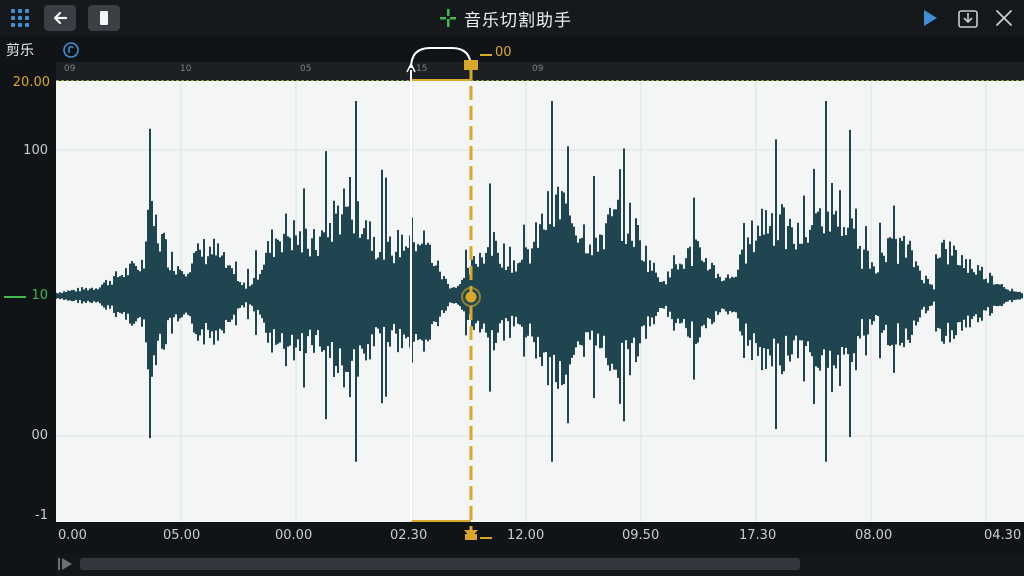 This screenshot has height=576, width=1024. What do you see at coordinates (526, 535) in the screenshot?
I see `x-axis-label: 12.00` at bounding box center [526, 535].